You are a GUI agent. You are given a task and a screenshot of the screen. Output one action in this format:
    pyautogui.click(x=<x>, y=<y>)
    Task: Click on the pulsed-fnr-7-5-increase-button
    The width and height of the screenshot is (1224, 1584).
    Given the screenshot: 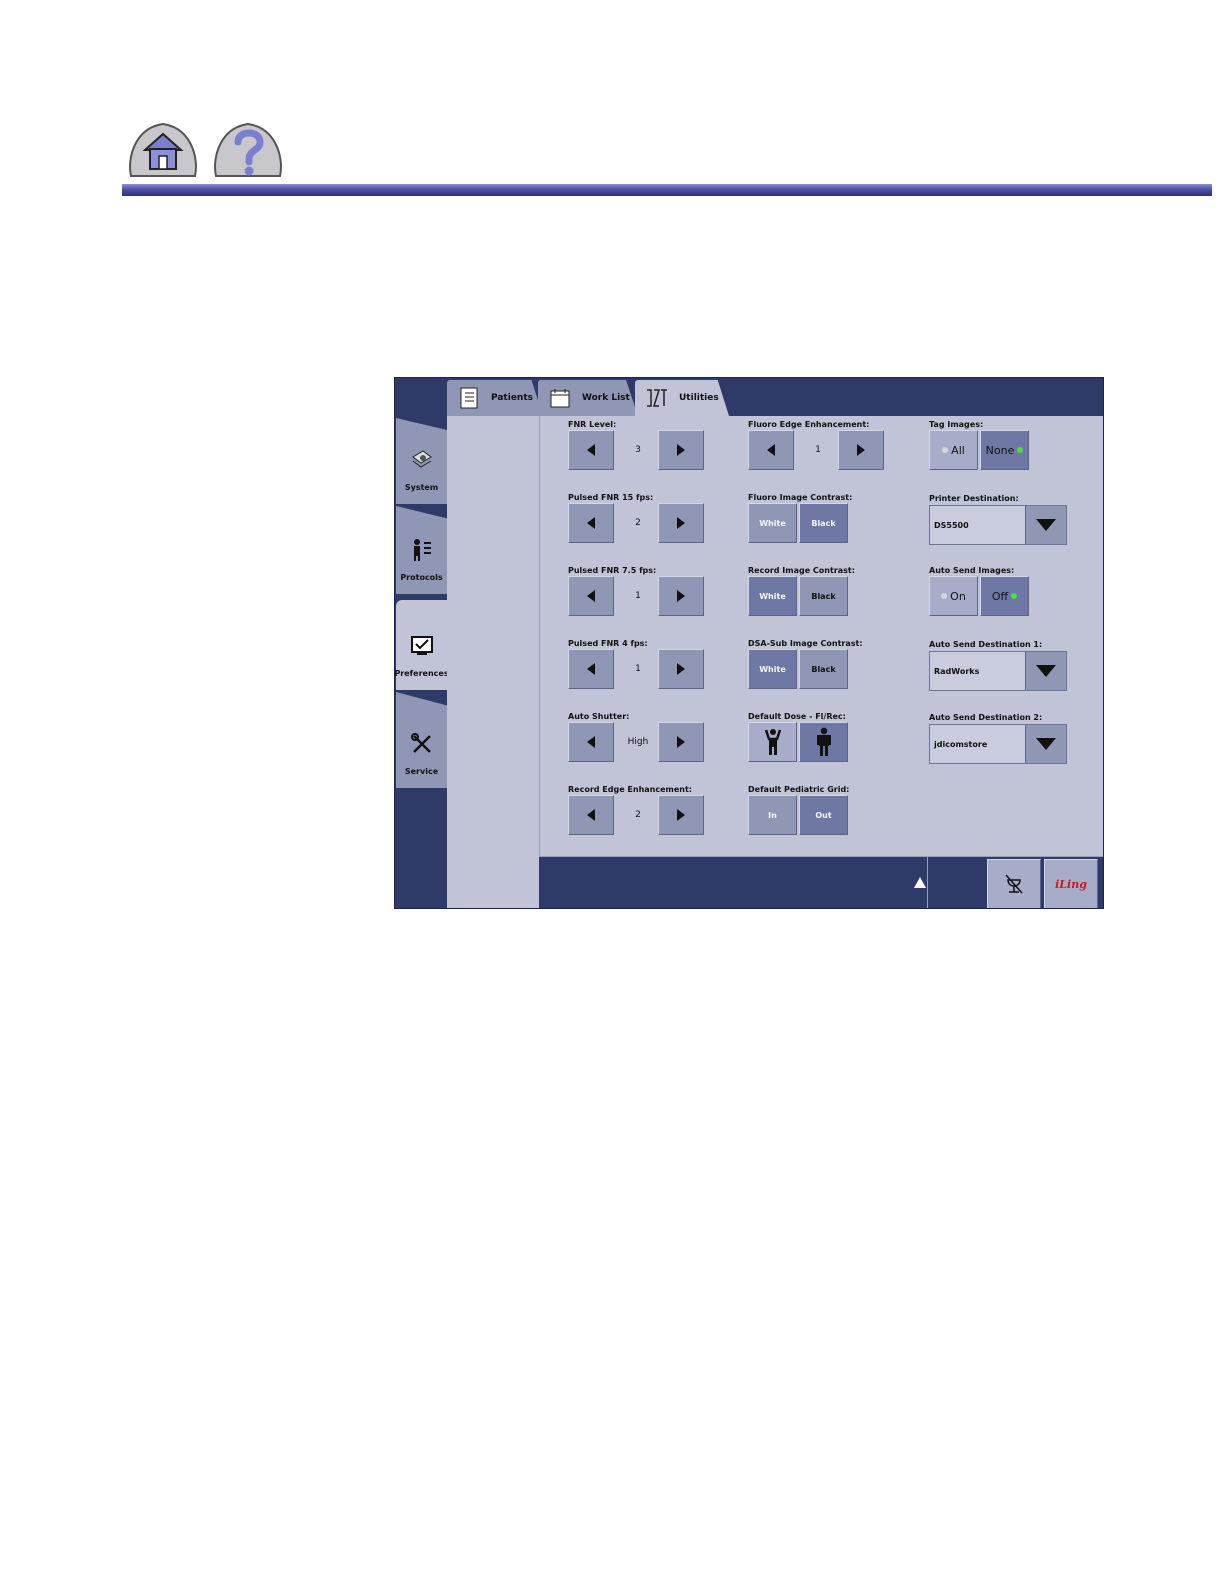 What is the action you would take?
    pyautogui.click(x=681, y=596)
    